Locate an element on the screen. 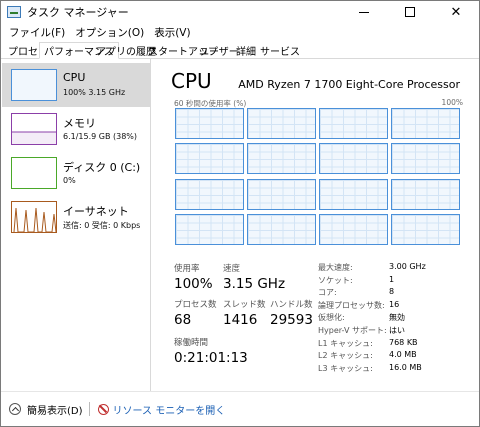  menu-view: 表示(V) is located at coordinates (172, 32).